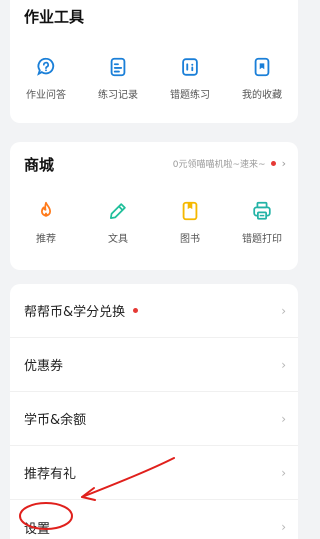 The image size is (320, 539). What do you see at coordinates (190, 239) in the screenshot?
I see `shop-books-label: 图书` at bounding box center [190, 239].